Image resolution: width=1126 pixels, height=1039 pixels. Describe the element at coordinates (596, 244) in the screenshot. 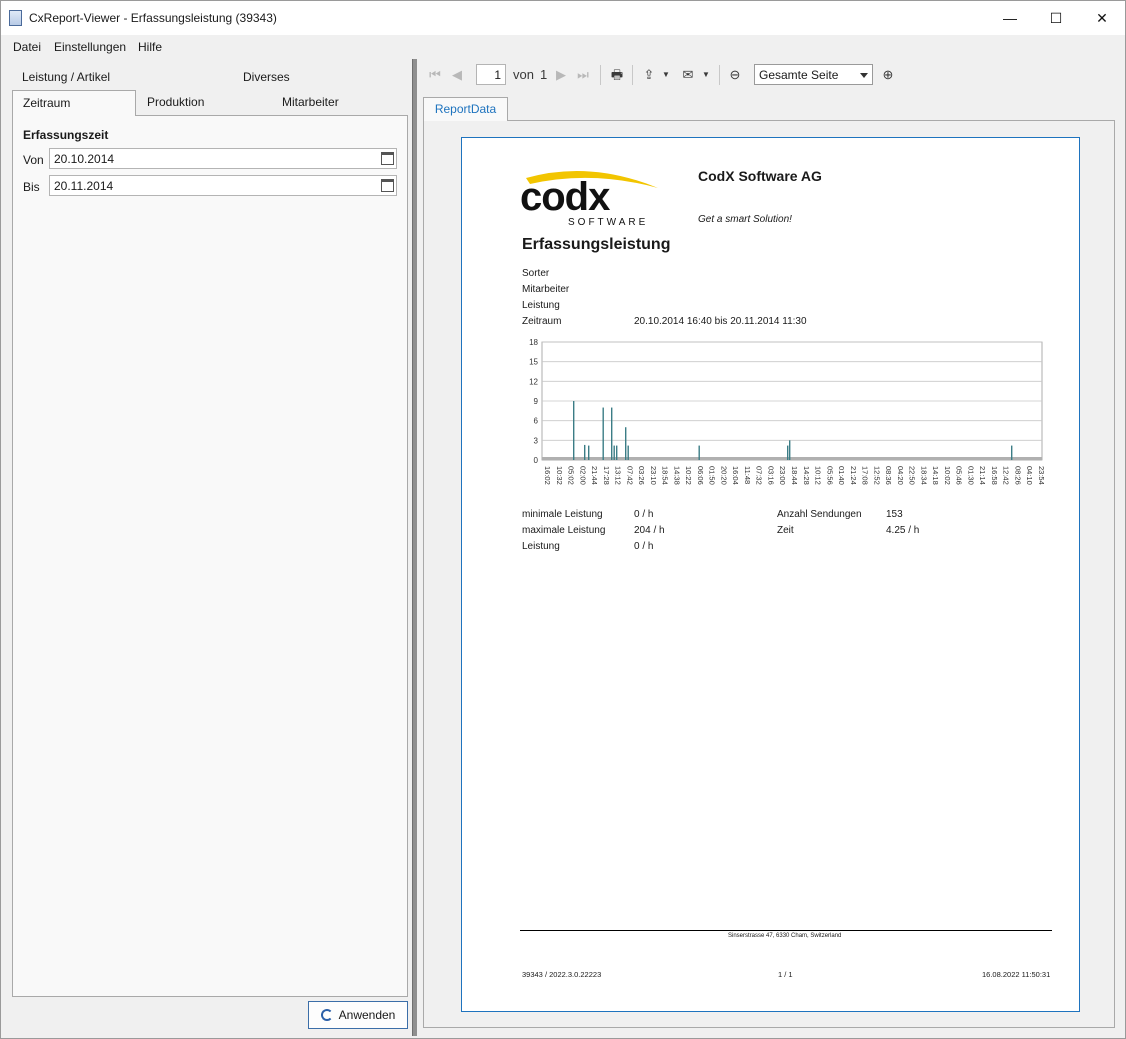

I see `report-title: Erfassungsleistung` at that location.